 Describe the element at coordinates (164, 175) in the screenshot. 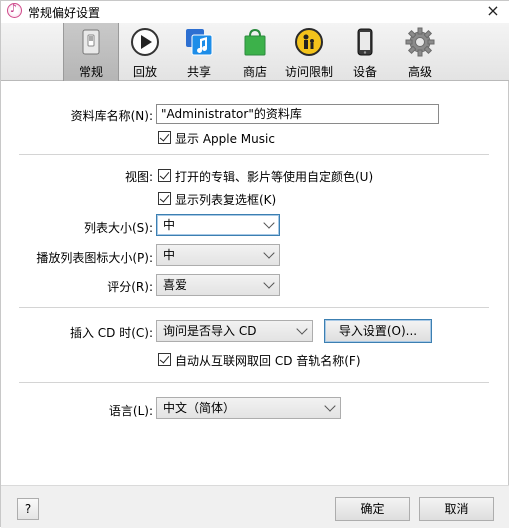

I see `custom-colors-checkbox` at that location.